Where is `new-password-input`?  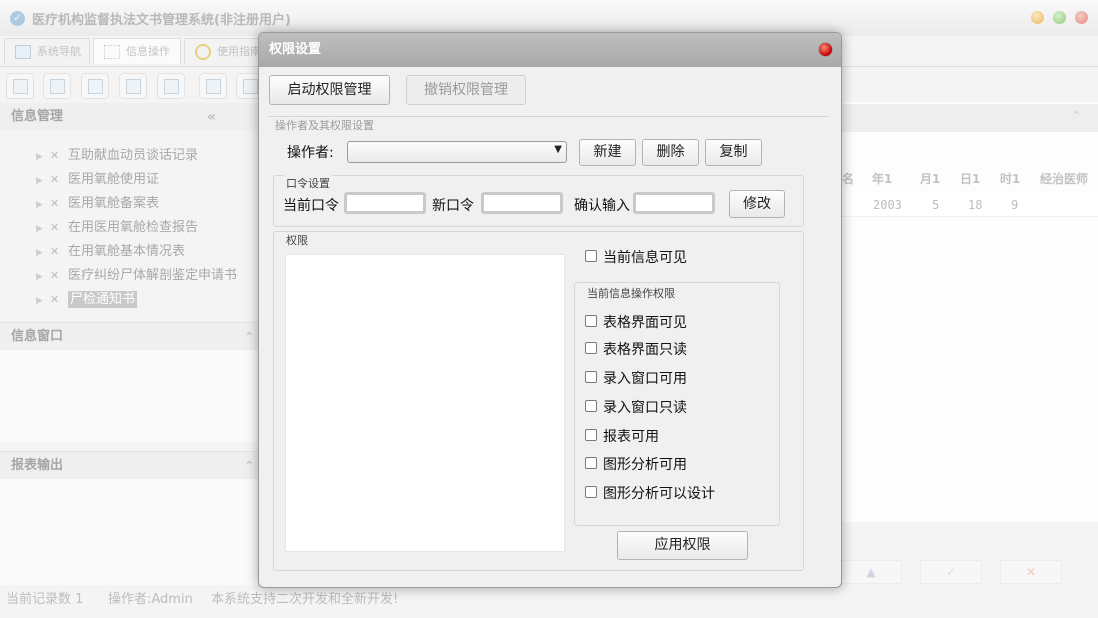
new-password-input is located at coordinates (522, 203).